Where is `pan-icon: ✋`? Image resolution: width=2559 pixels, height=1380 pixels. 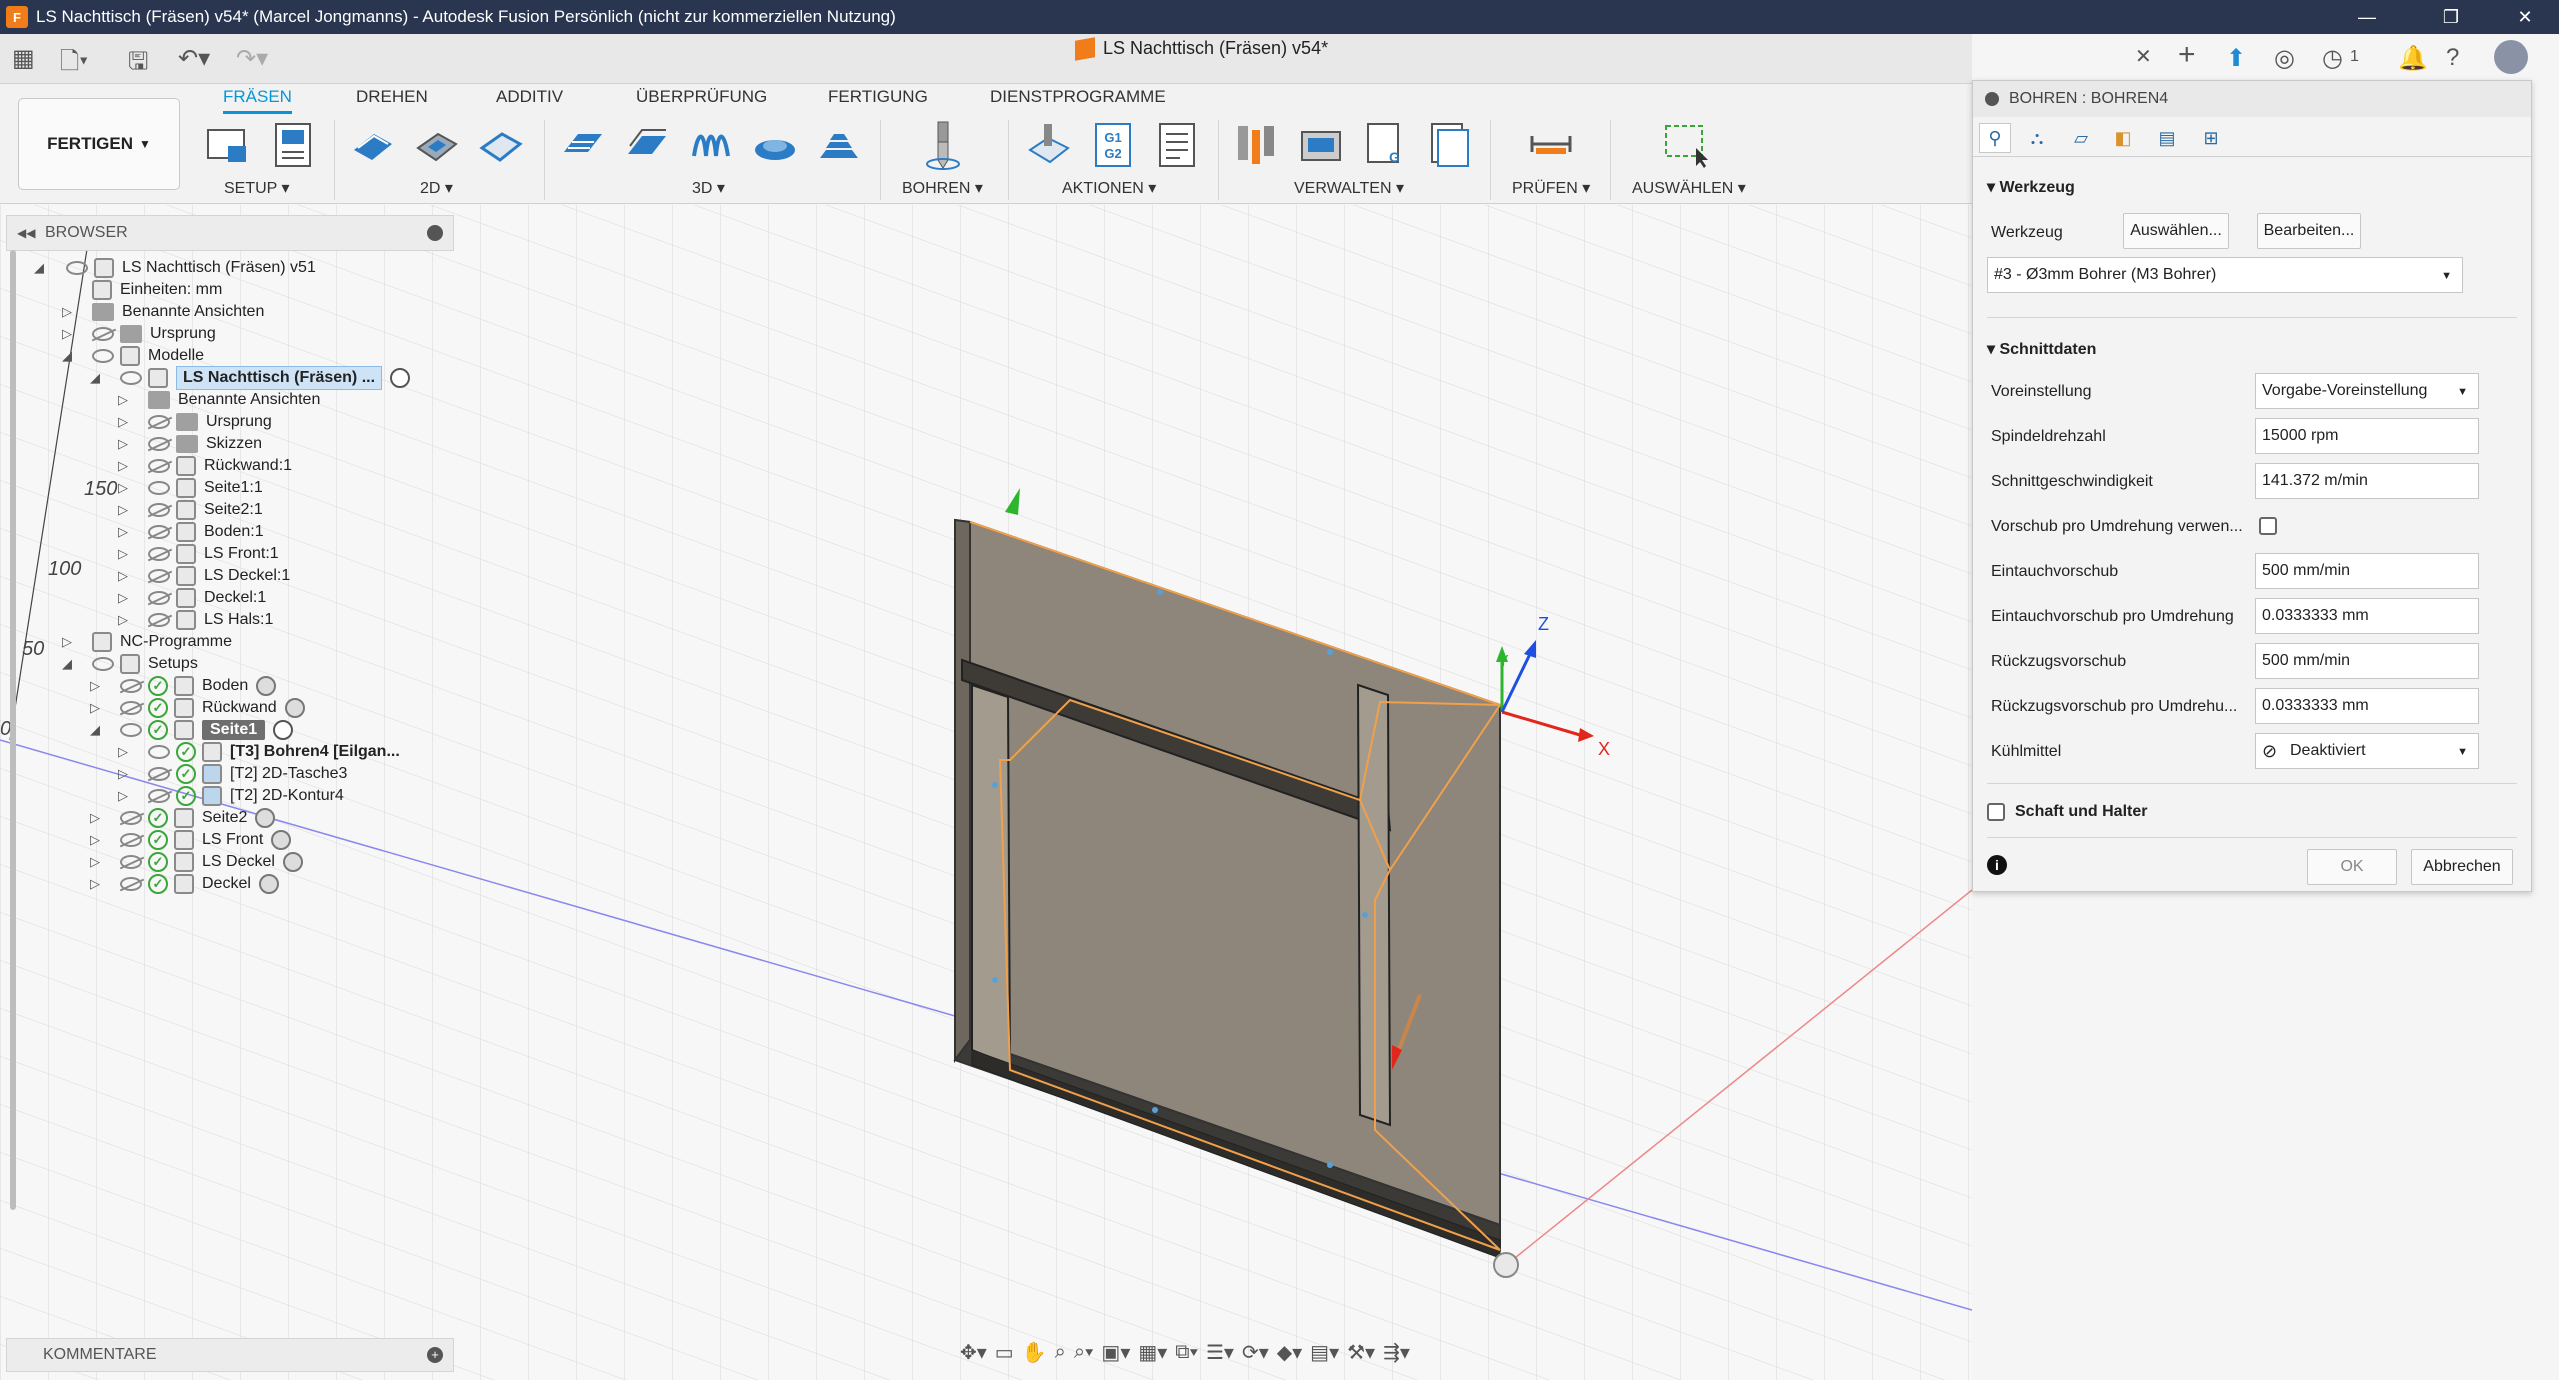 pan-icon: ✋ is located at coordinates (1034, 1352).